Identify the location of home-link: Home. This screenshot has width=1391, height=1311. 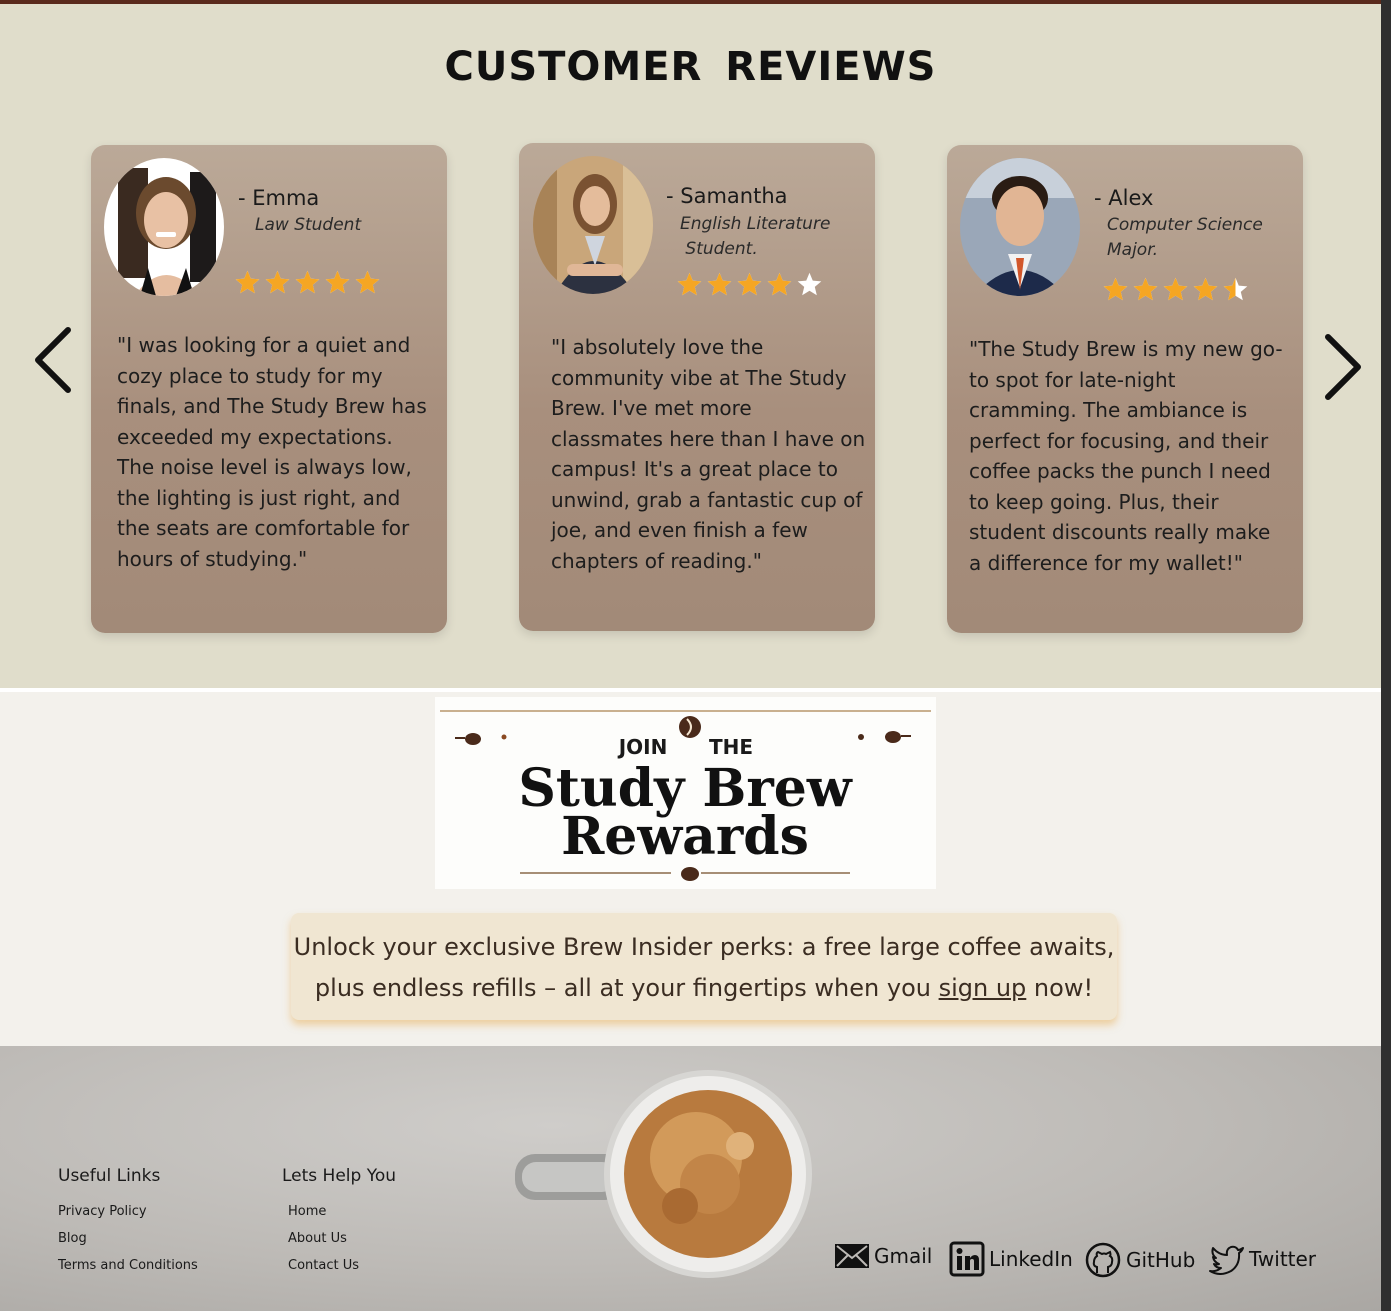
(307, 1211).